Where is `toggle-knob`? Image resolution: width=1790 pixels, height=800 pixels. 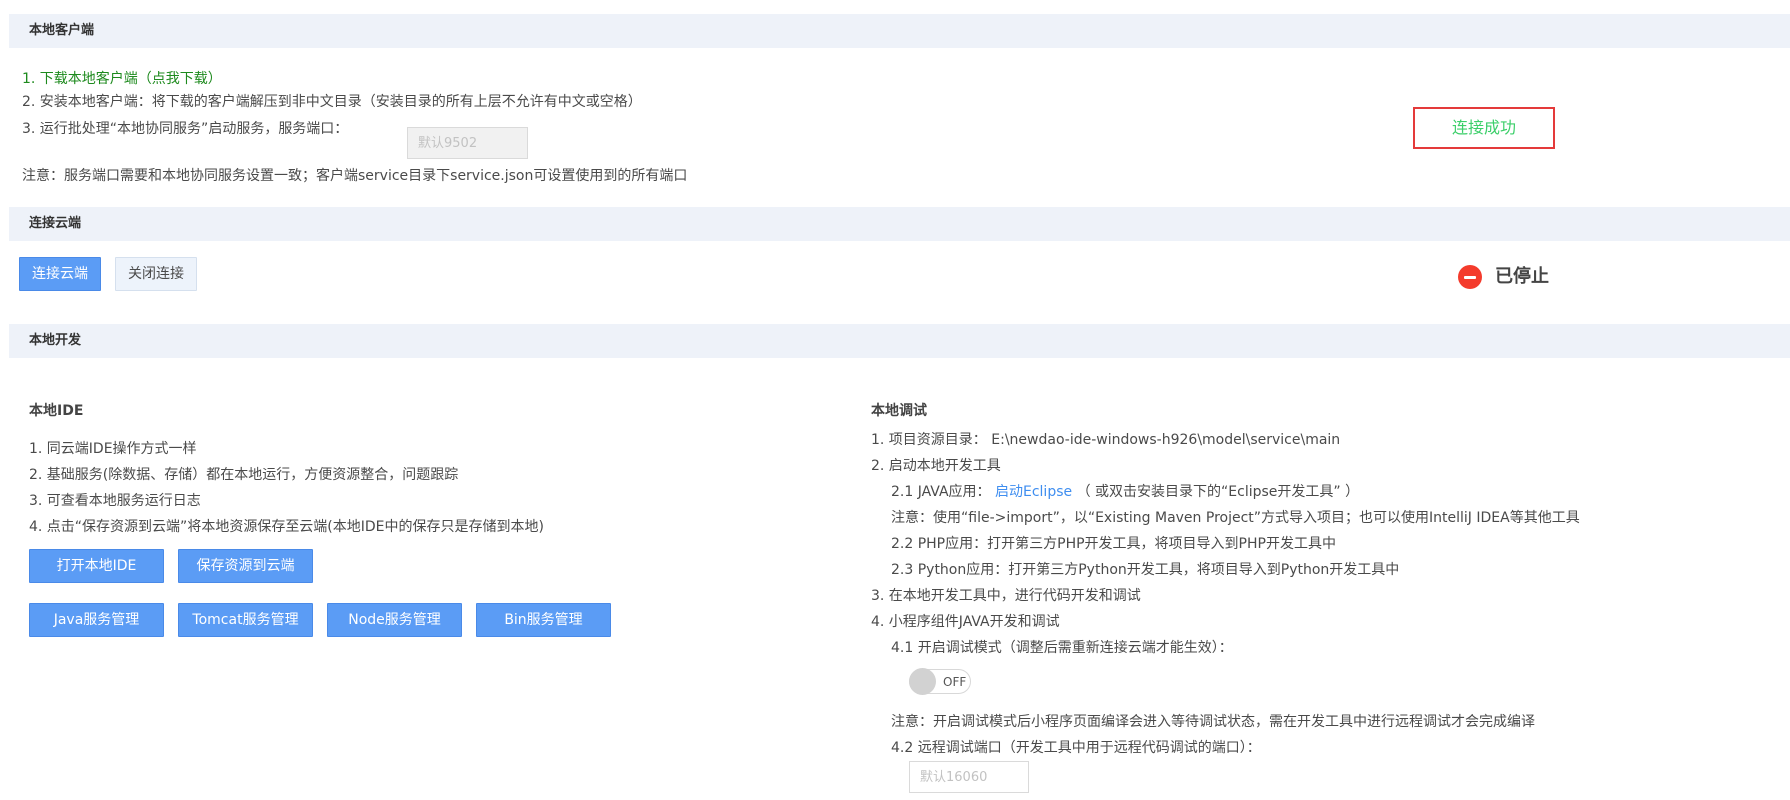
toggle-knob is located at coordinates (922, 681).